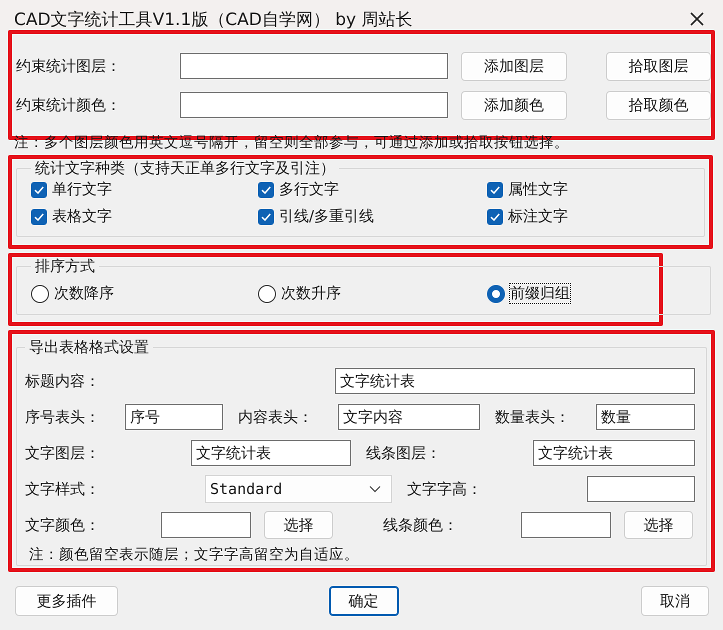  What do you see at coordinates (298, 489) in the screenshot?
I see `style-dropdown: Standard` at bounding box center [298, 489].